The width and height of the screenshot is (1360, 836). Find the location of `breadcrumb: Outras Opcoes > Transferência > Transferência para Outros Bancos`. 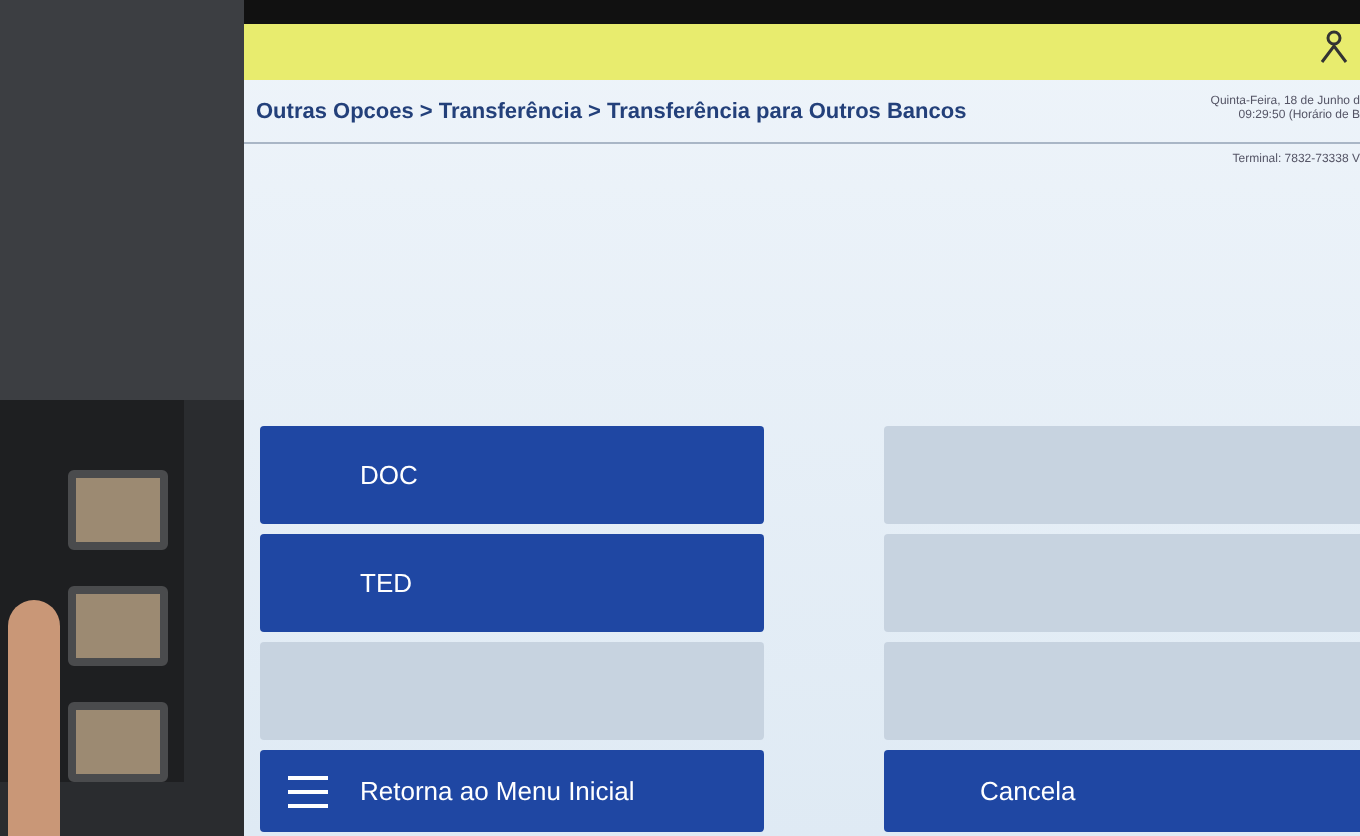

breadcrumb: Outras Opcoes > Transferência > Transferência para Outros Bancos is located at coordinates (611, 113).